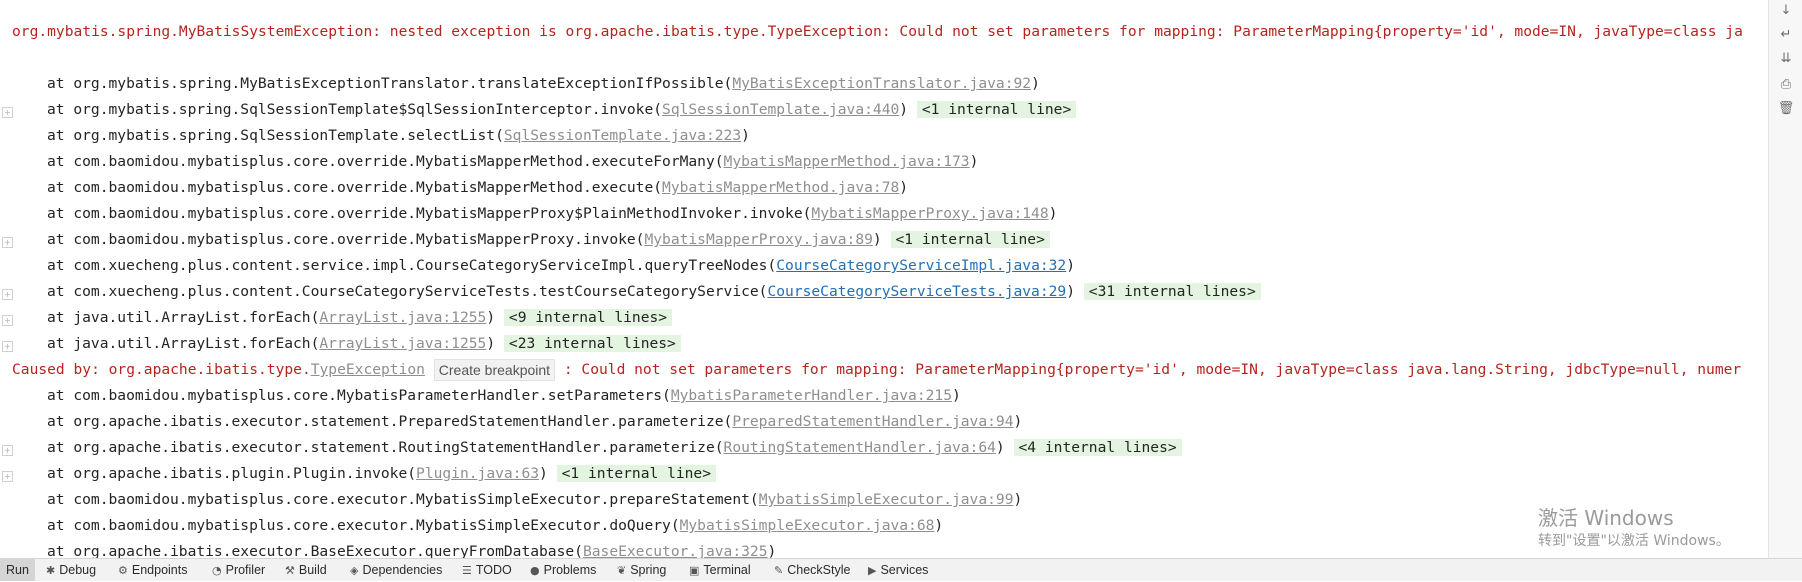 This screenshot has width=1802, height=582. Describe the element at coordinates (872, 570) in the screenshot. I see `services-icon: ▶` at that location.